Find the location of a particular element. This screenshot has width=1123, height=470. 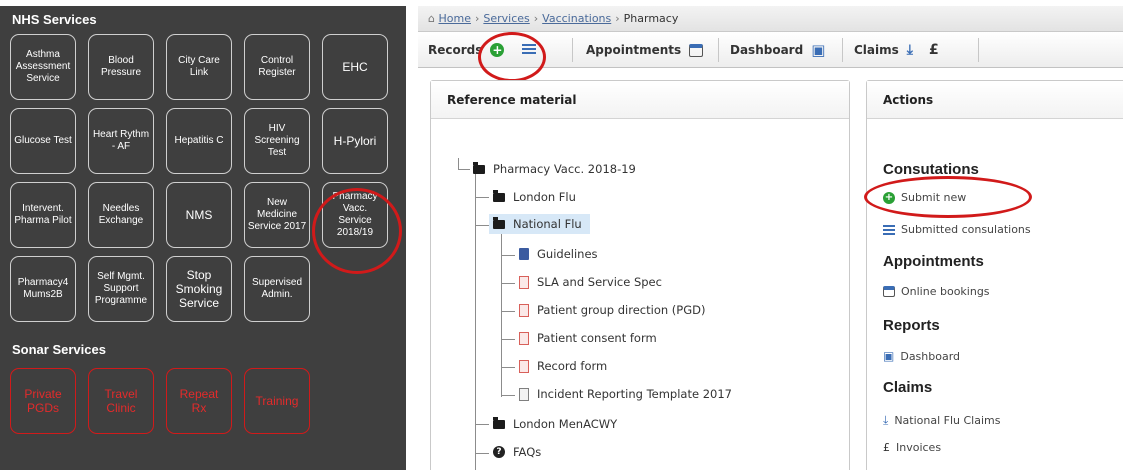

tree-label: London MenACWY is located at coordinates (565, 424).